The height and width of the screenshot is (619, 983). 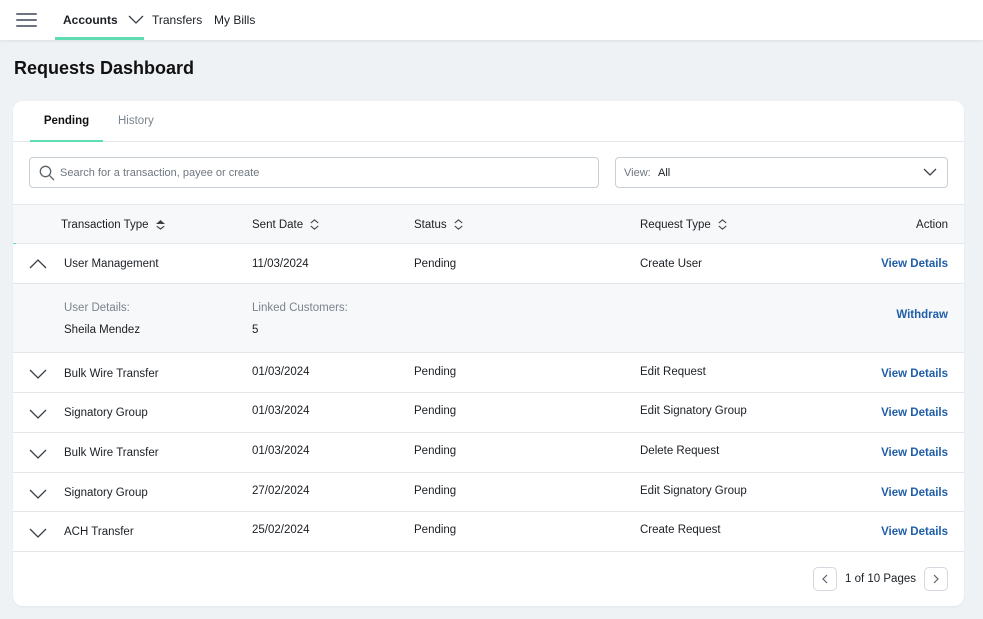 I want to click on header-label: Sent Date, so click(x=278, y=224).